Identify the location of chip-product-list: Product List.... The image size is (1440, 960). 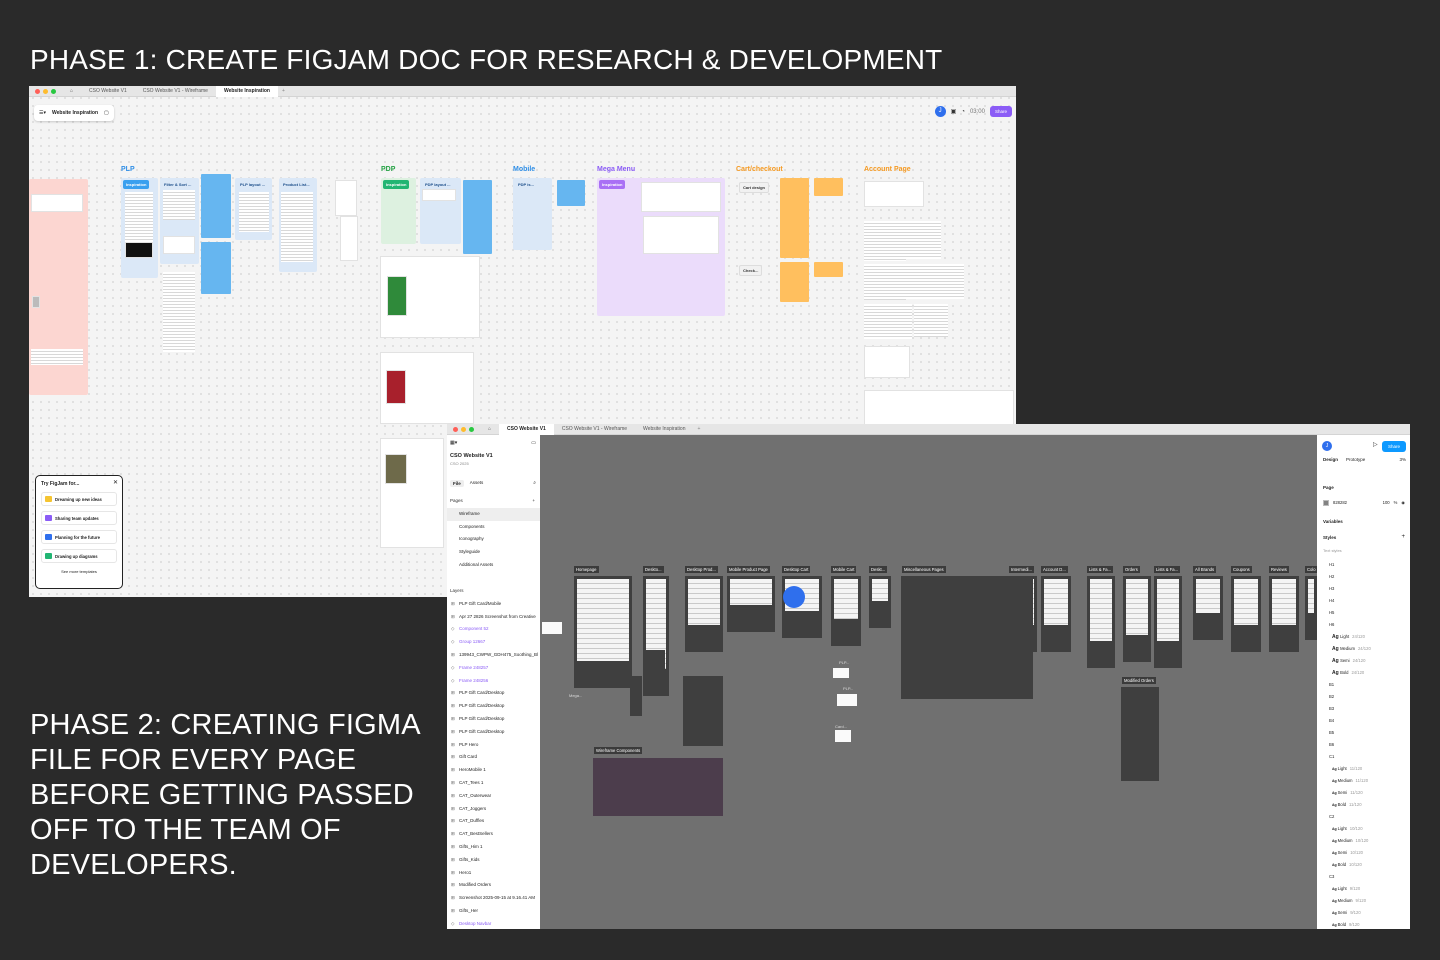
(296, 184).